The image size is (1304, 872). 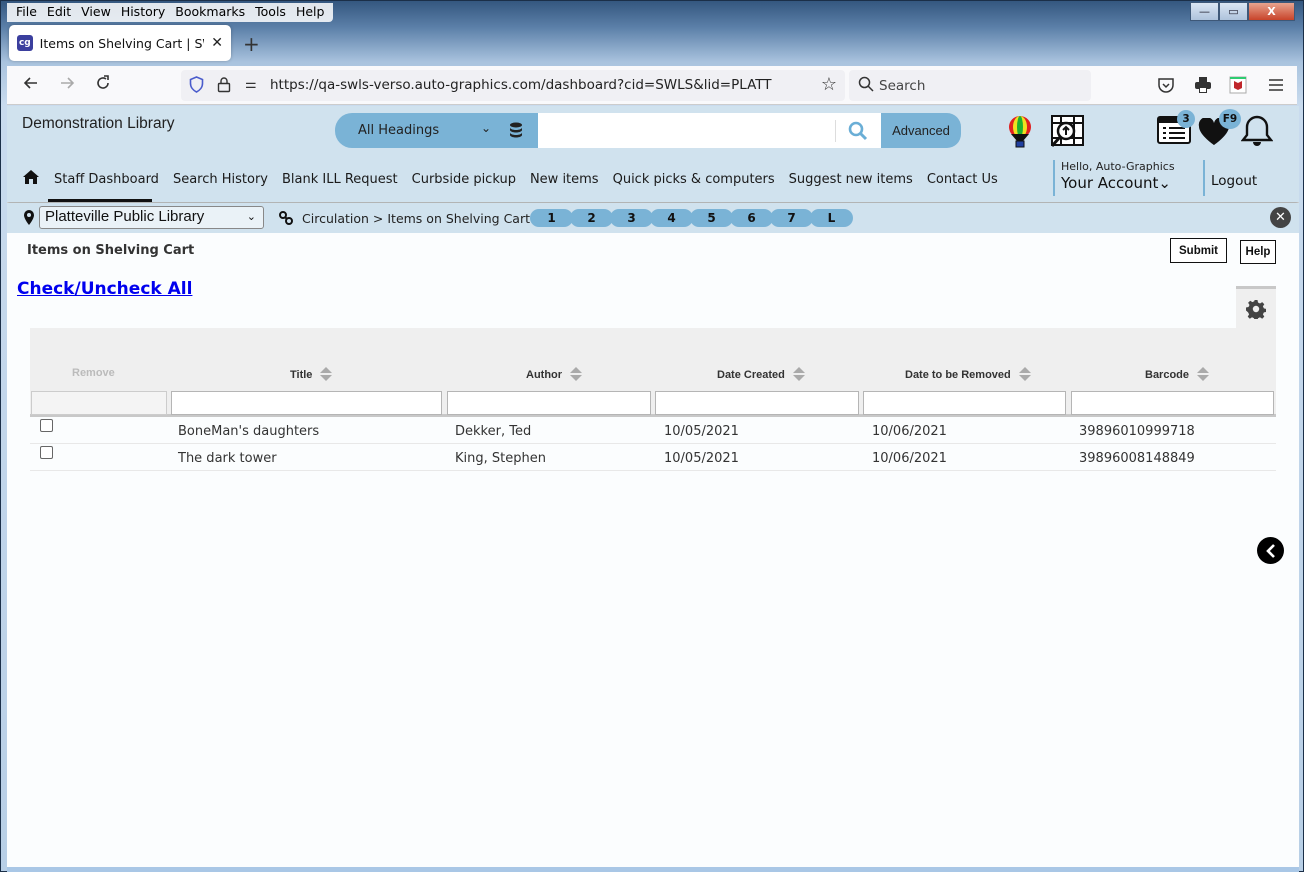 I want to click on location-select: Platteville Public Library ⌄, so click(x=151, y=217).